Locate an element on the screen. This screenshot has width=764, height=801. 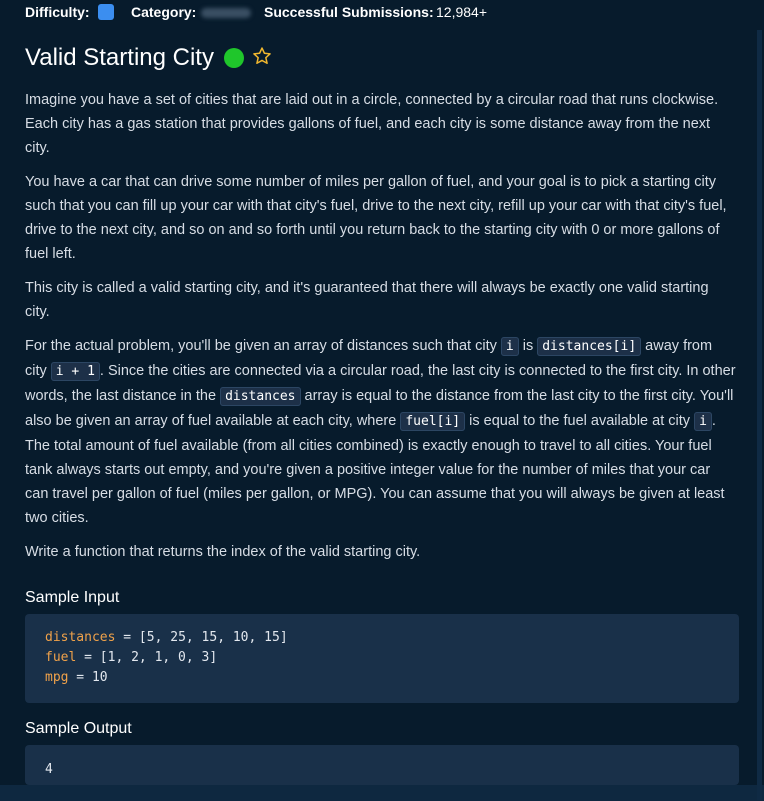
submissions-count: 12,984+ is located at coordinates (461, 12).